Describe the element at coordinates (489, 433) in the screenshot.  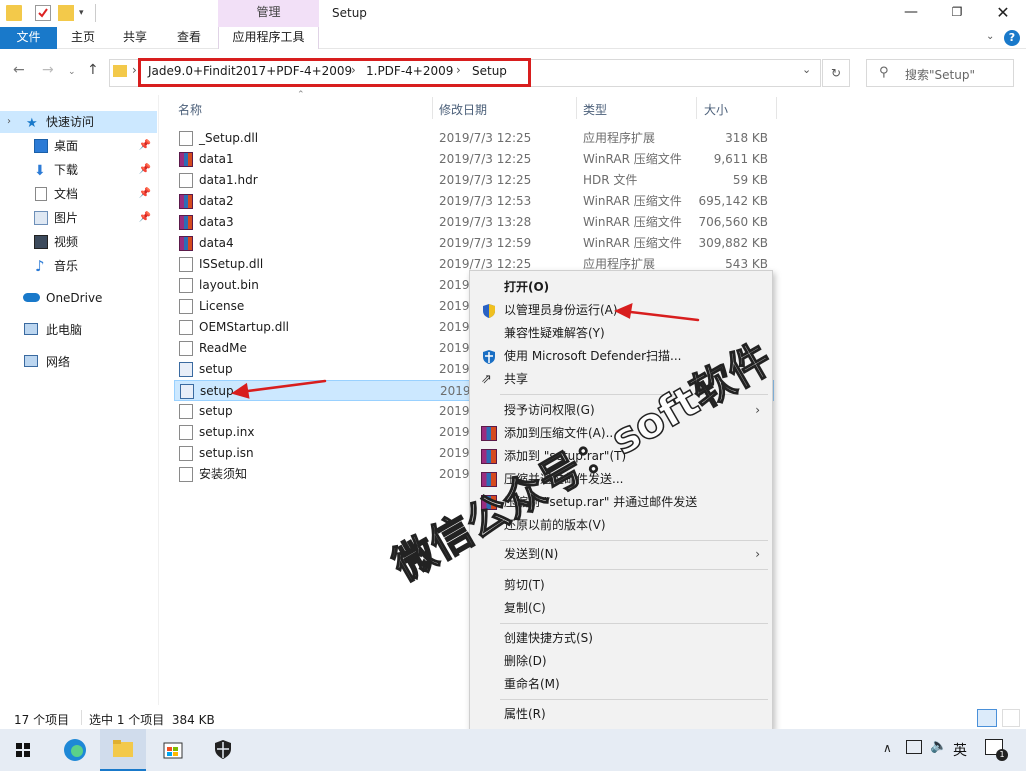
I see `winrar-icon` at that location.